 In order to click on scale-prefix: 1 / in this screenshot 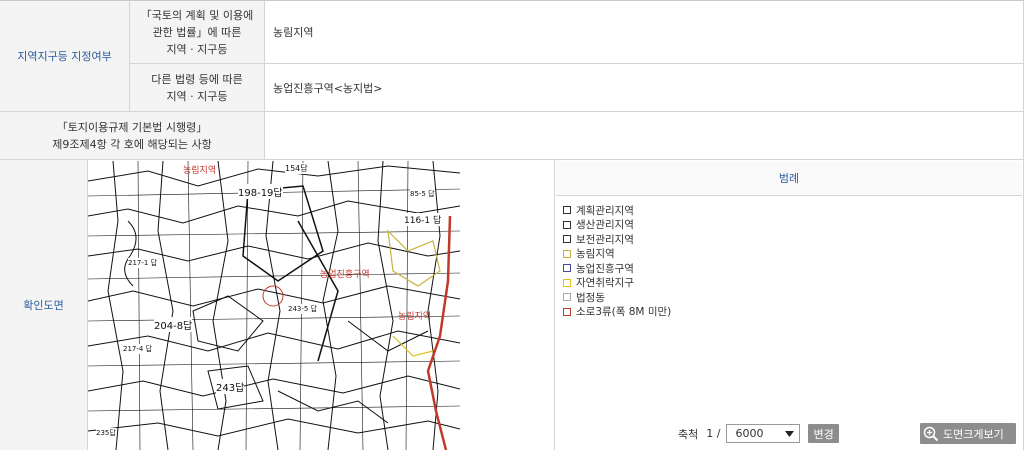, I will do `click(713, 433)`.